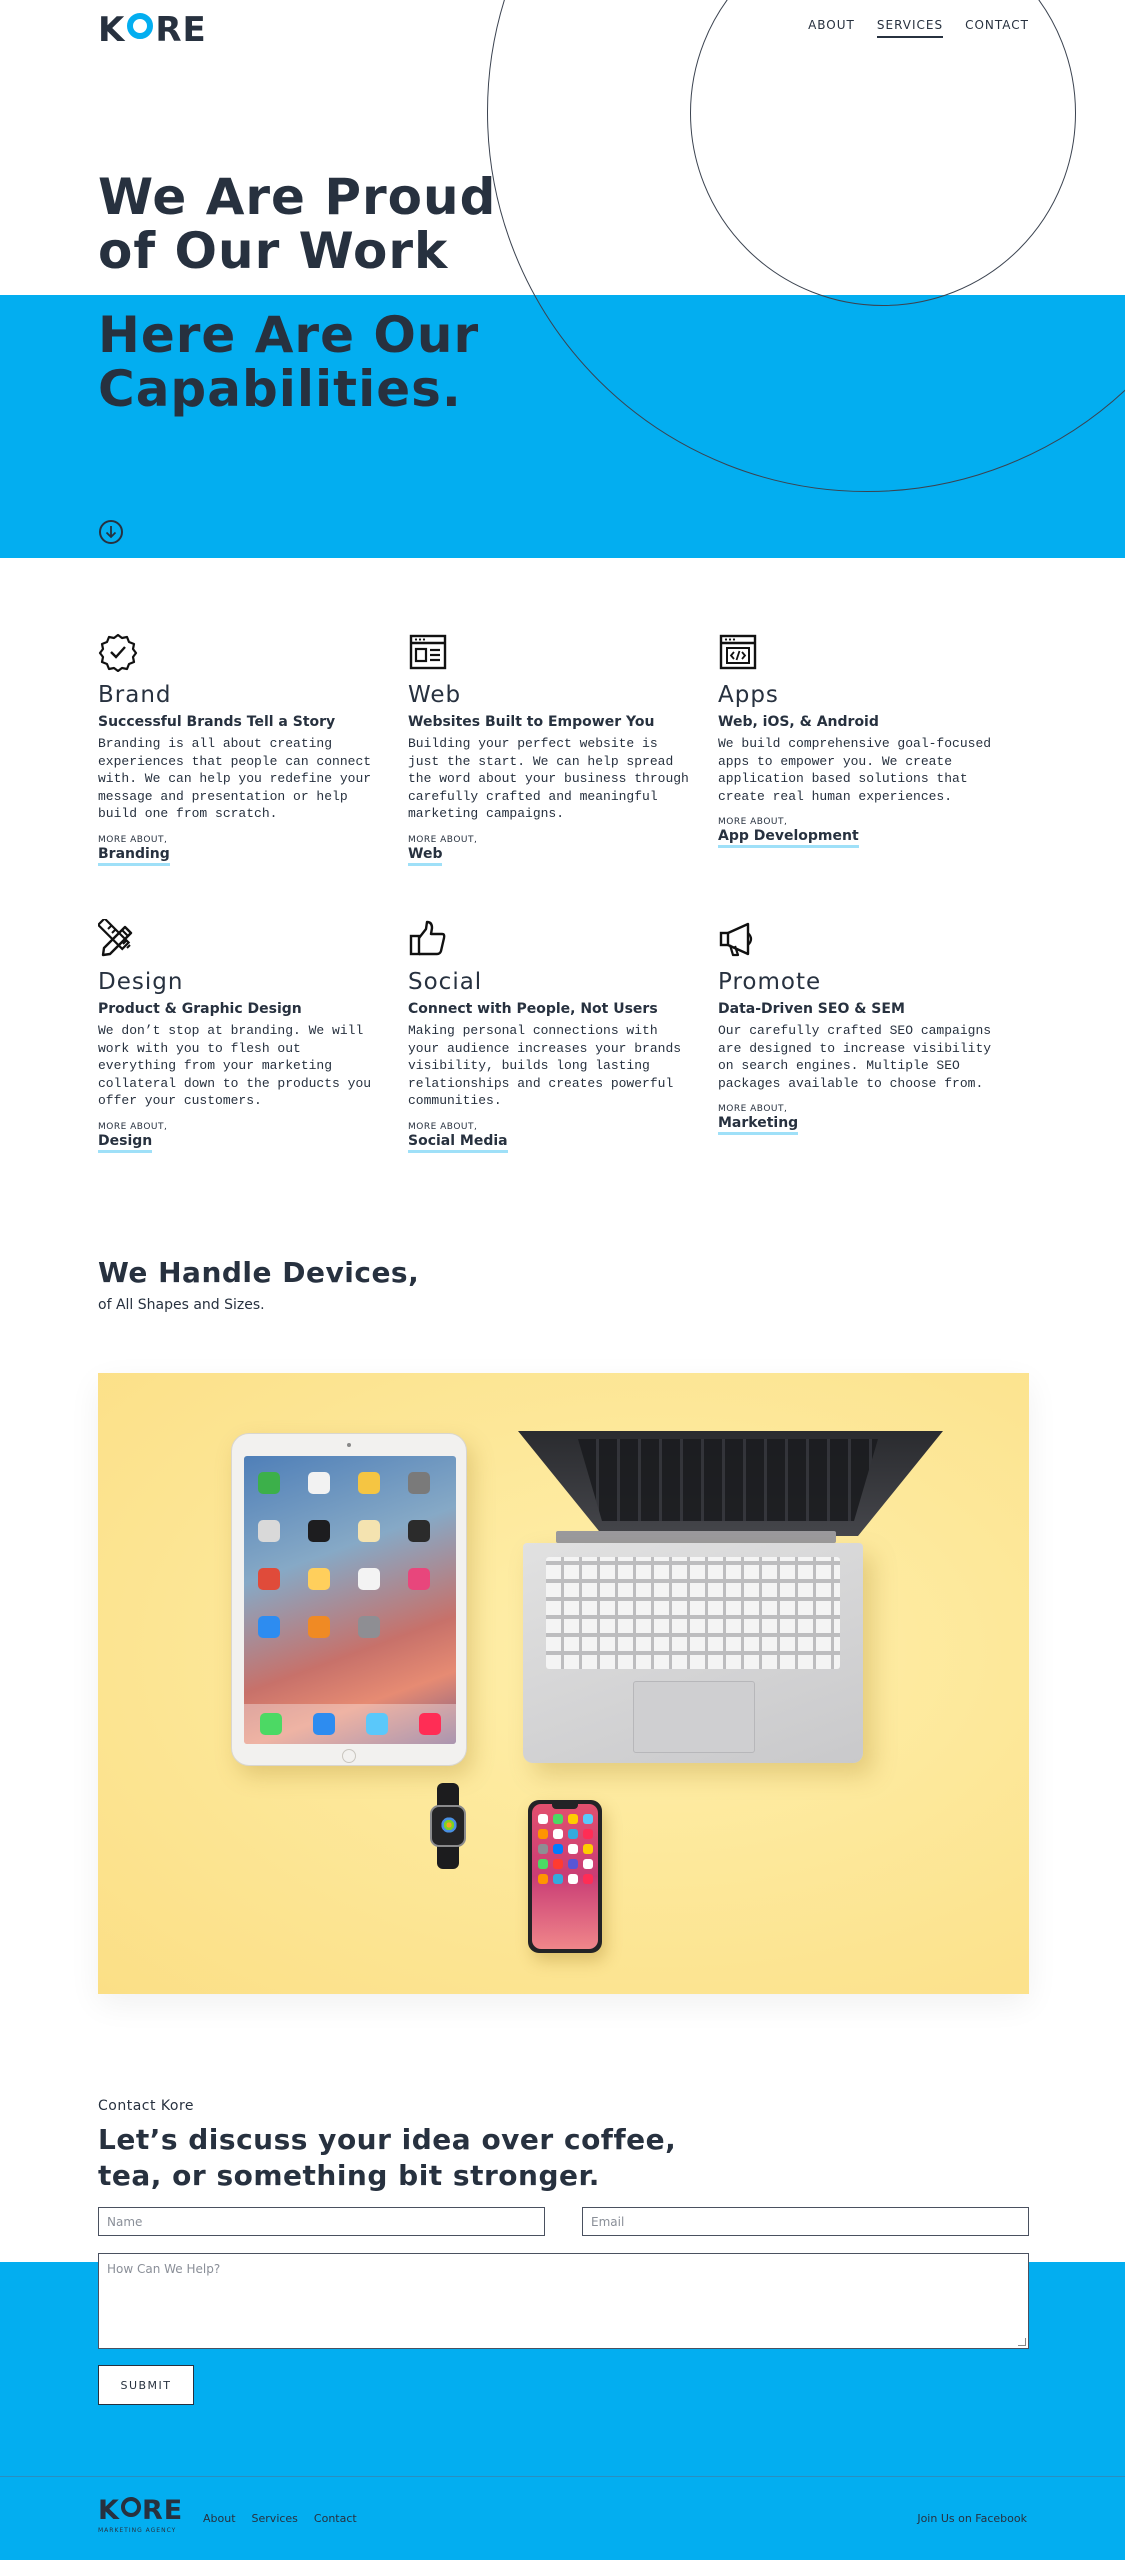 The width and height of the screenshot is (1125, 2560). Describe the element at coordinates (565, 1876) in the screenshot. I see `smartphone-image` at that location.